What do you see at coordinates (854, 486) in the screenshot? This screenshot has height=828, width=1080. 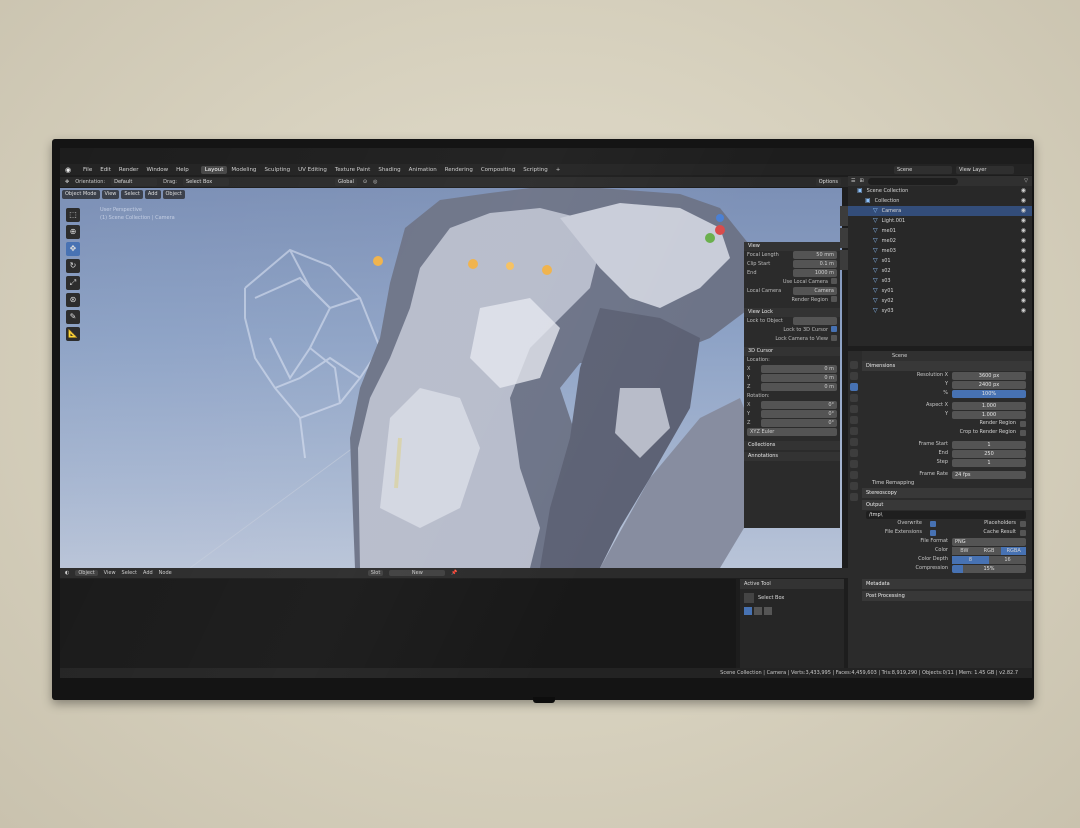 I see `data-tab-icon` at bounding box center [854, 486].